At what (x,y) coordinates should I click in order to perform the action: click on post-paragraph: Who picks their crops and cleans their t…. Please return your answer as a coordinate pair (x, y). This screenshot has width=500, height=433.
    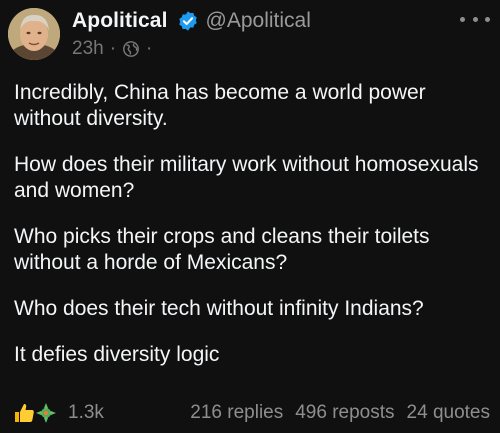
    Looking at the image, I should click on (222, 249).